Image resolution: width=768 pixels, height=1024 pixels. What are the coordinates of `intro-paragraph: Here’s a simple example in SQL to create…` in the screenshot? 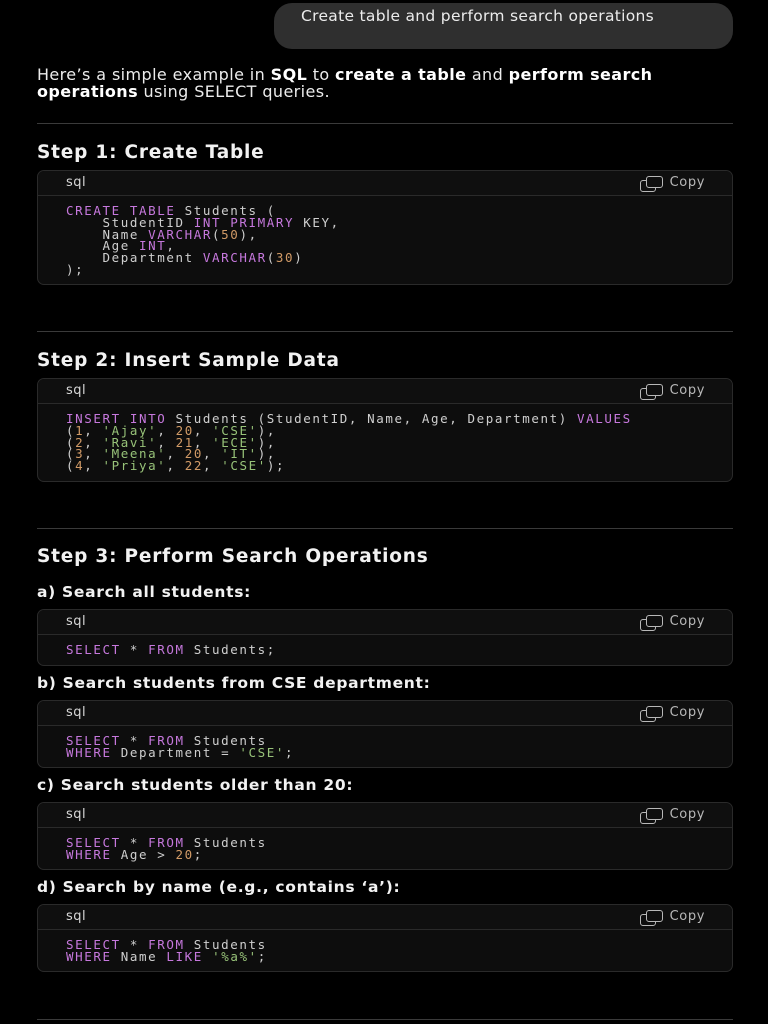 It's located at (387, 83).